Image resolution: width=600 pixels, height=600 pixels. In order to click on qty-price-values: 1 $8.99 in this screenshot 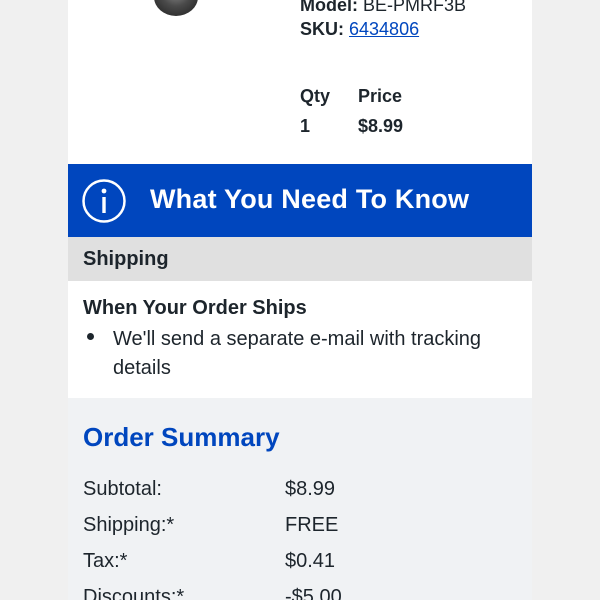, I will do `click(351, 126)`.